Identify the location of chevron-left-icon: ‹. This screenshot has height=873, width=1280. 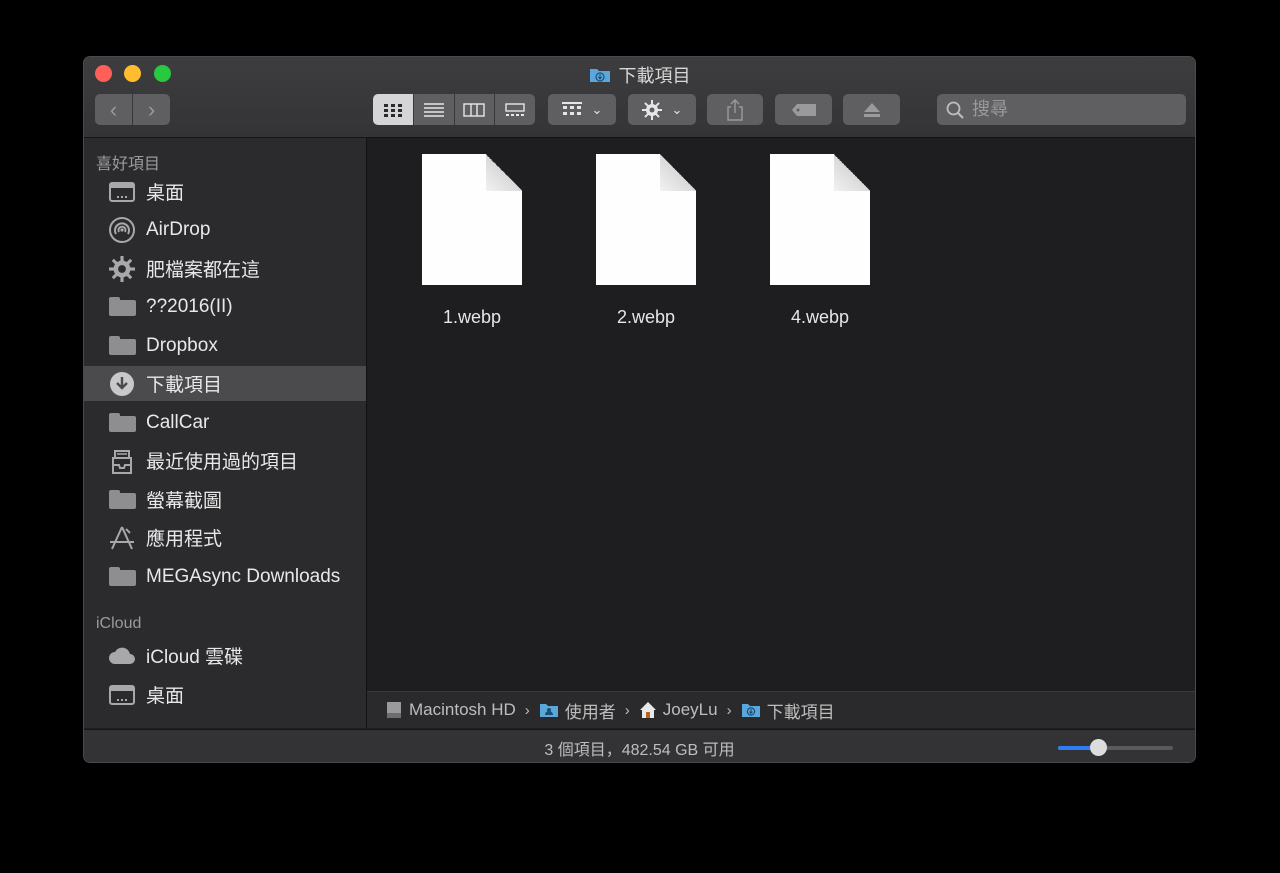
(113, 109).